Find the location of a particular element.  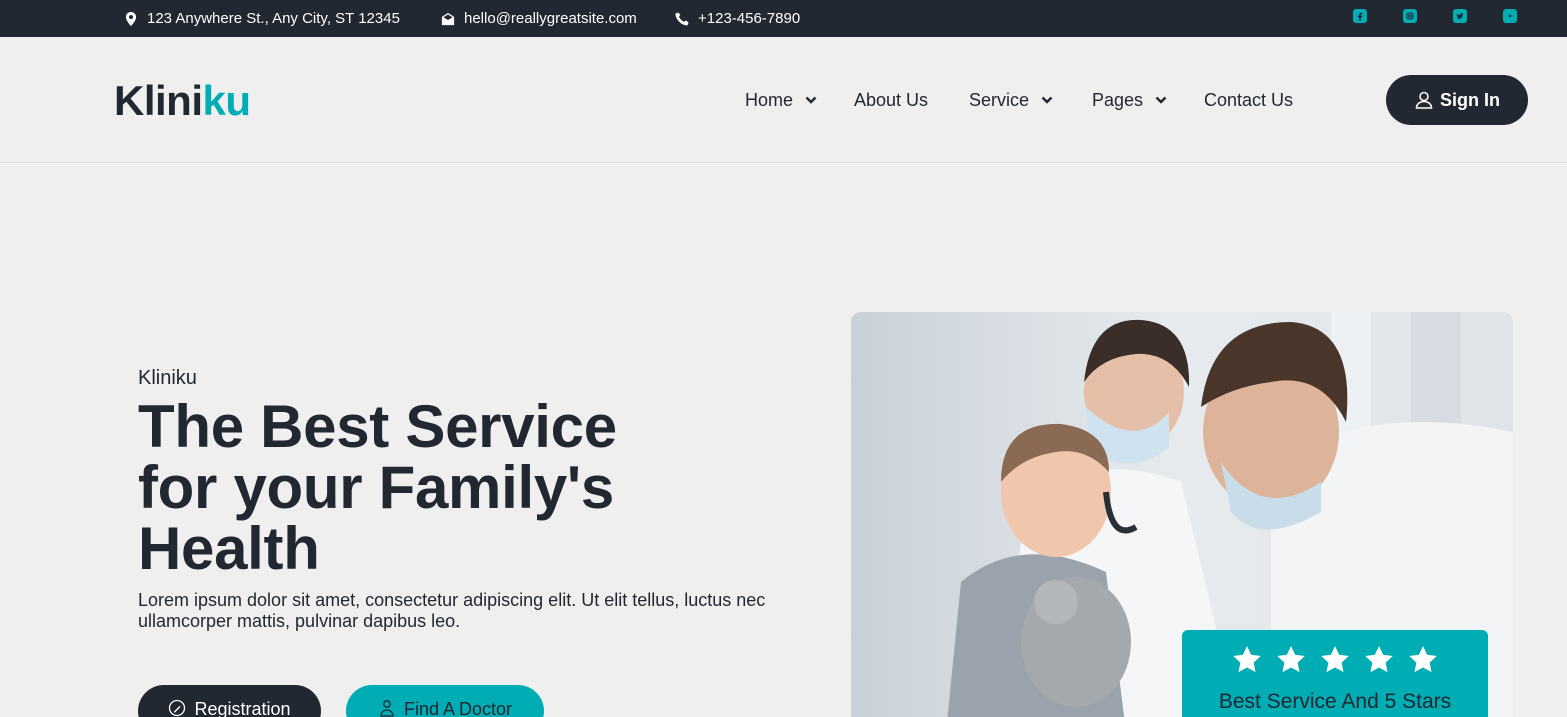

address-info: 123 Anywhere St., Any City, ST 12345 is located at coordinates (262, 18).